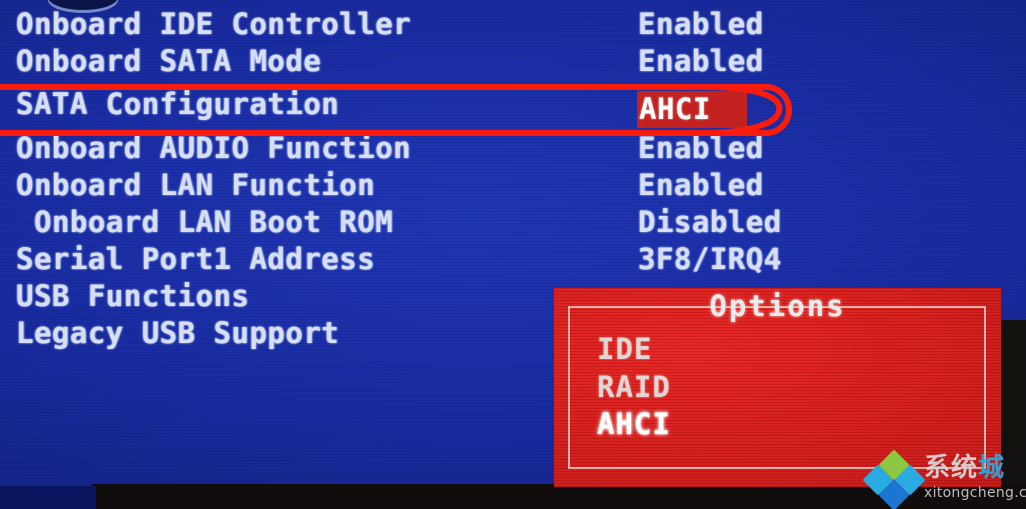 The height and width of the screenshot is (509, 1026). I want to click on watermark: 系统城 xitongcheng.com, so click(944, 479).